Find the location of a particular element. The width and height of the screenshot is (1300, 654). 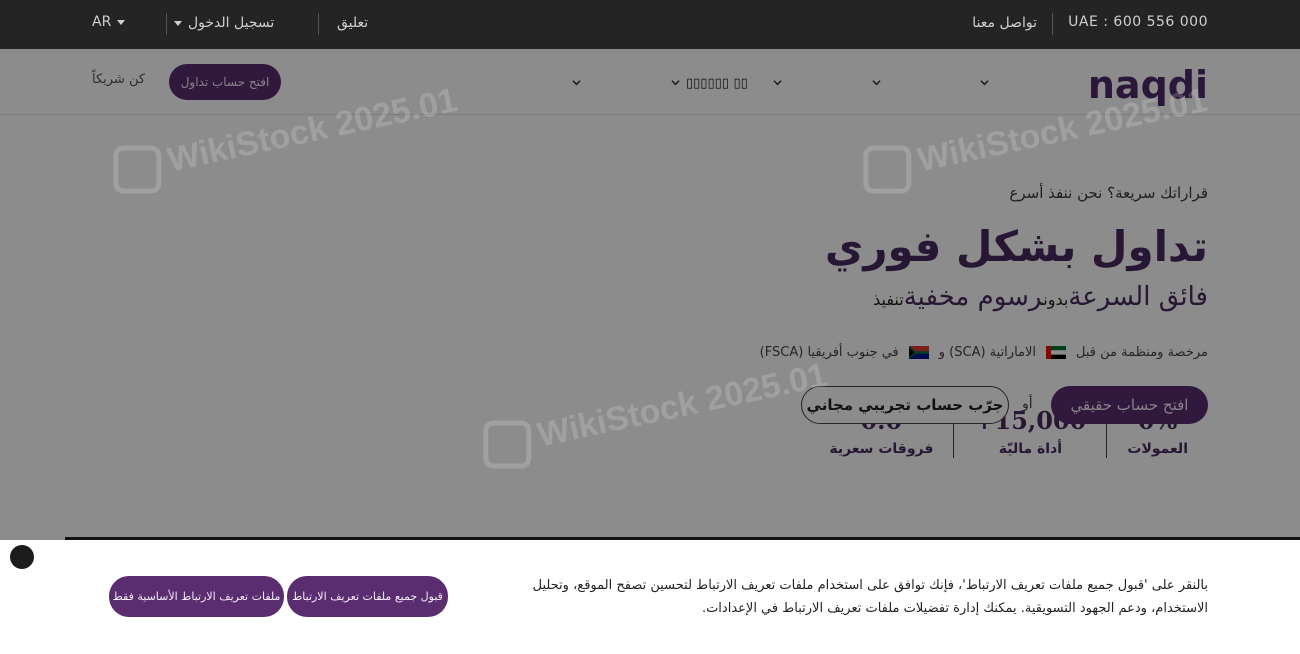

contact-link: تواصل معنا is located at coordinates (1004, 23).